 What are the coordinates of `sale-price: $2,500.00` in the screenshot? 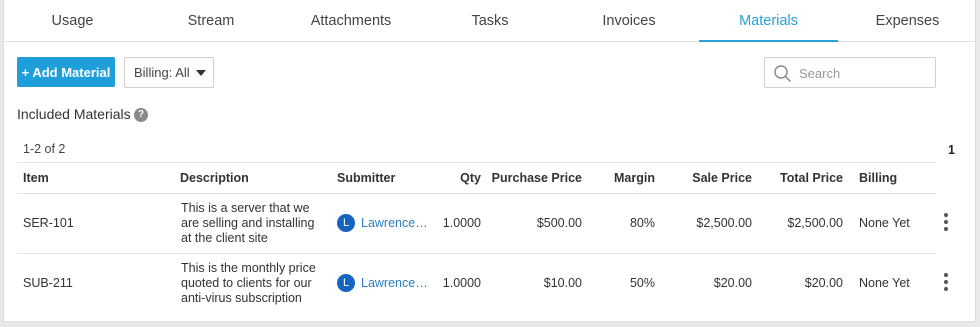 It's located at (724, 223).